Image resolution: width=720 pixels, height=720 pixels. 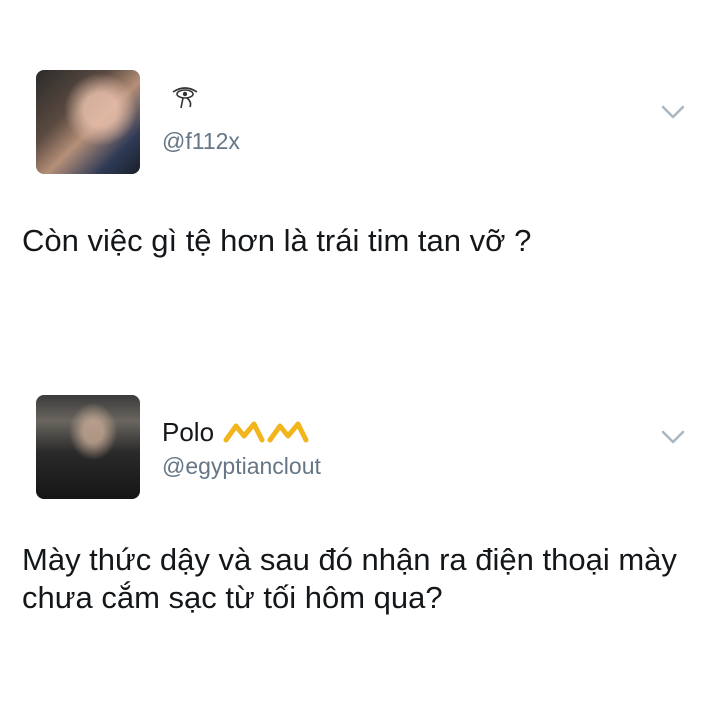 I want to click on name-row, so click(x=181, y=97).